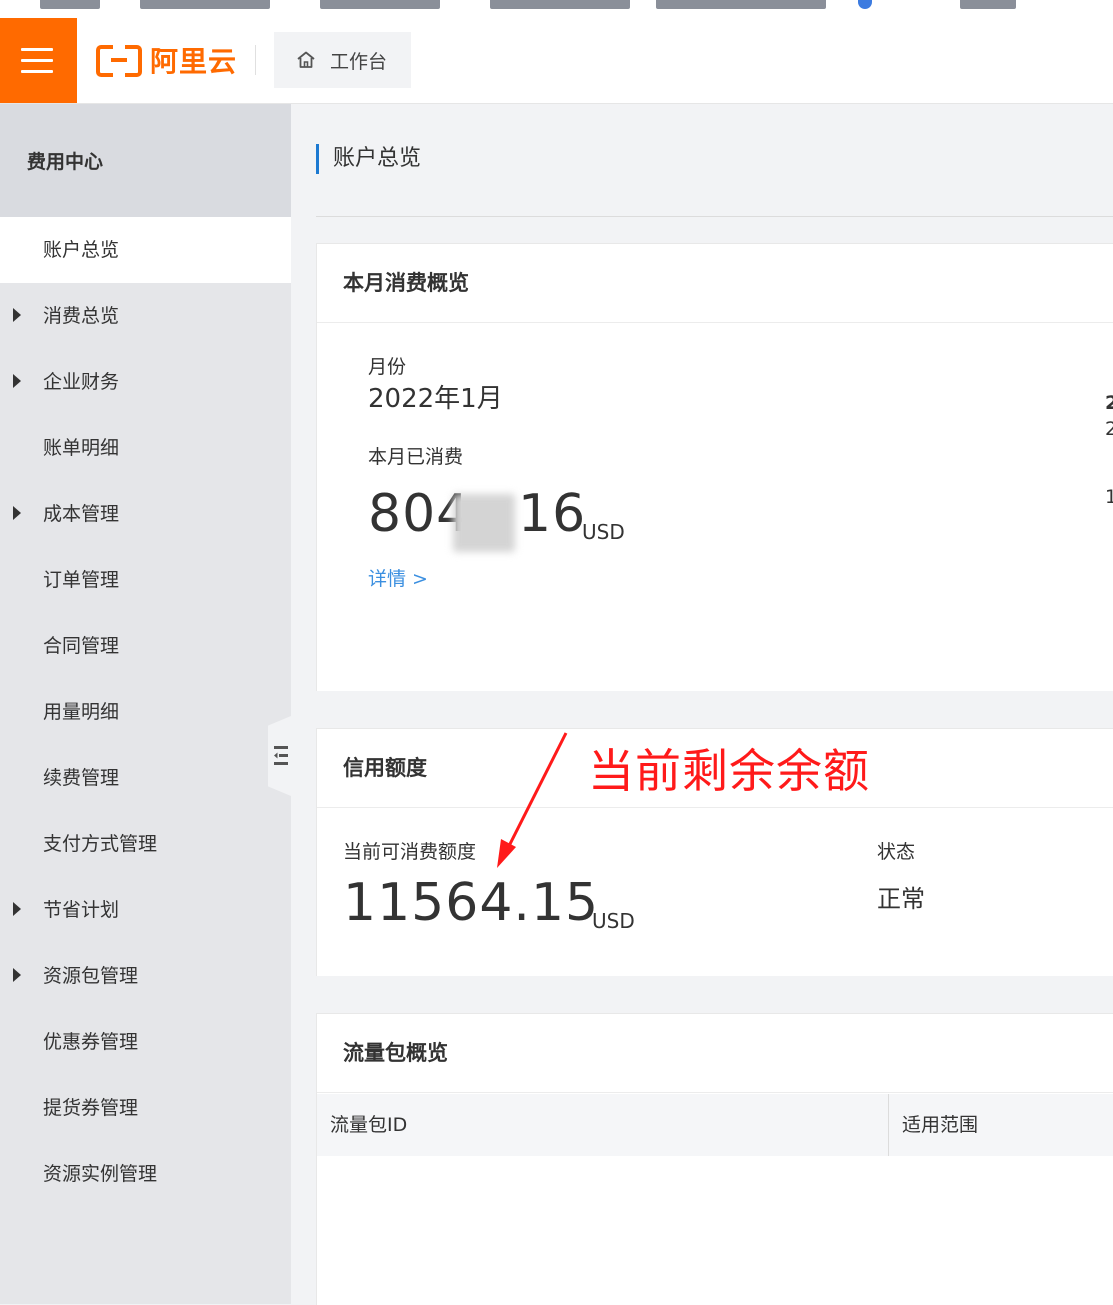 Image resolution: width=1113 pixels, height=1305 pixels. I want to click on sidebar-item-label: 消费总览, so click(81, 316).